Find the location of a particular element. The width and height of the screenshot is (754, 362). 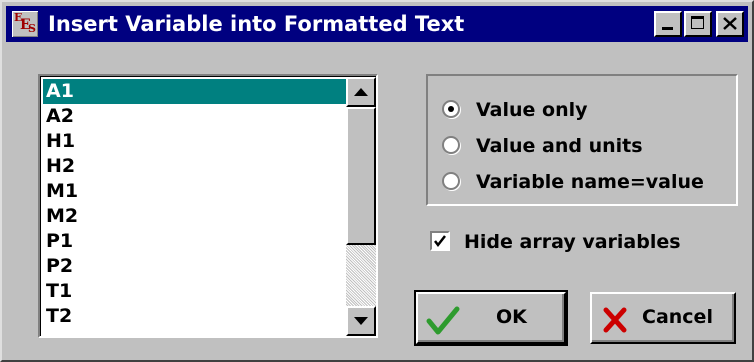

list-item-t1: T1 is located at coordinates (195, 291).